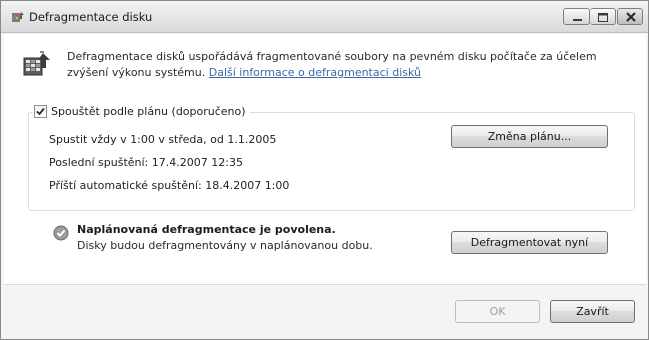 This screenshot has height=340, width=649. Describe the element at coordinates (148, 111) in the screenshot. I see `schedule-checkbox-label: Spouštět podle plánu (doporučeno)` at that location.